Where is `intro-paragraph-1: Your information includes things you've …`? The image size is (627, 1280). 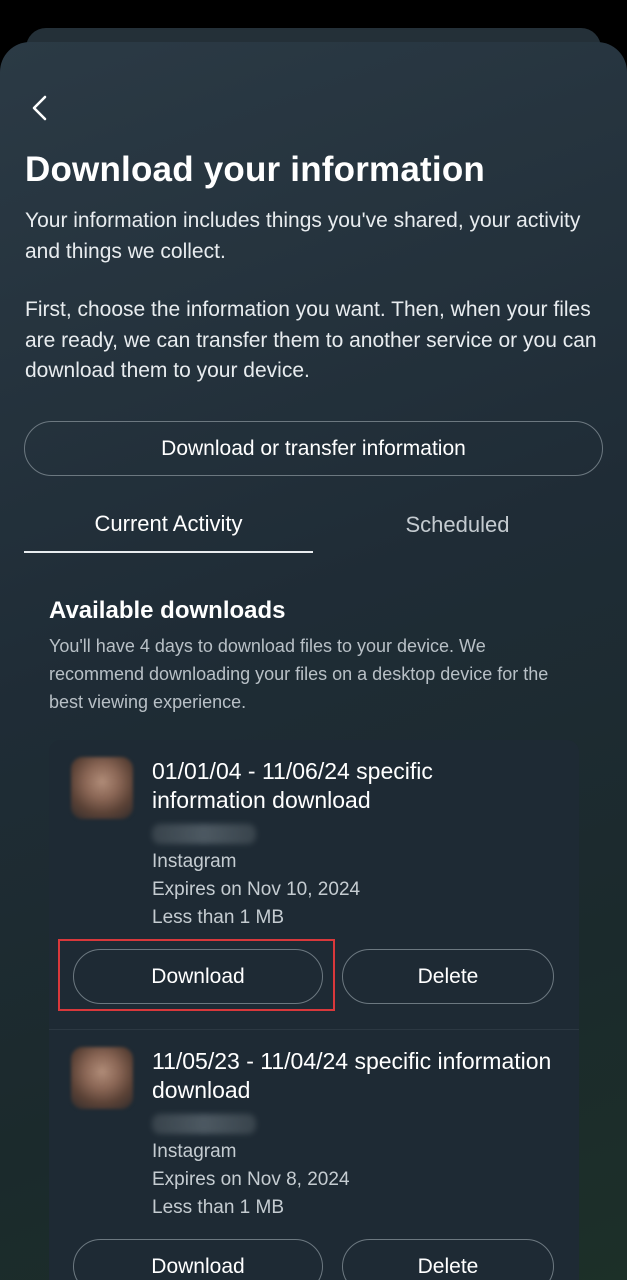 intro-paragraph-1: Your information includes things you've … is located at coordinates (303, 236).